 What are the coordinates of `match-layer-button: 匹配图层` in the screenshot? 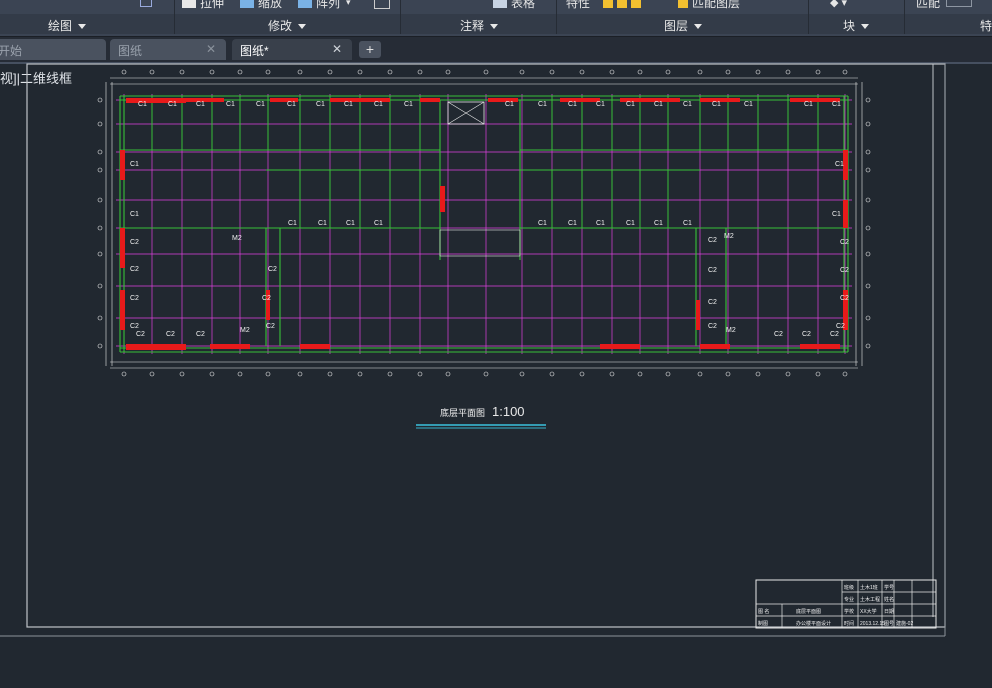 It's located at (709, 5).